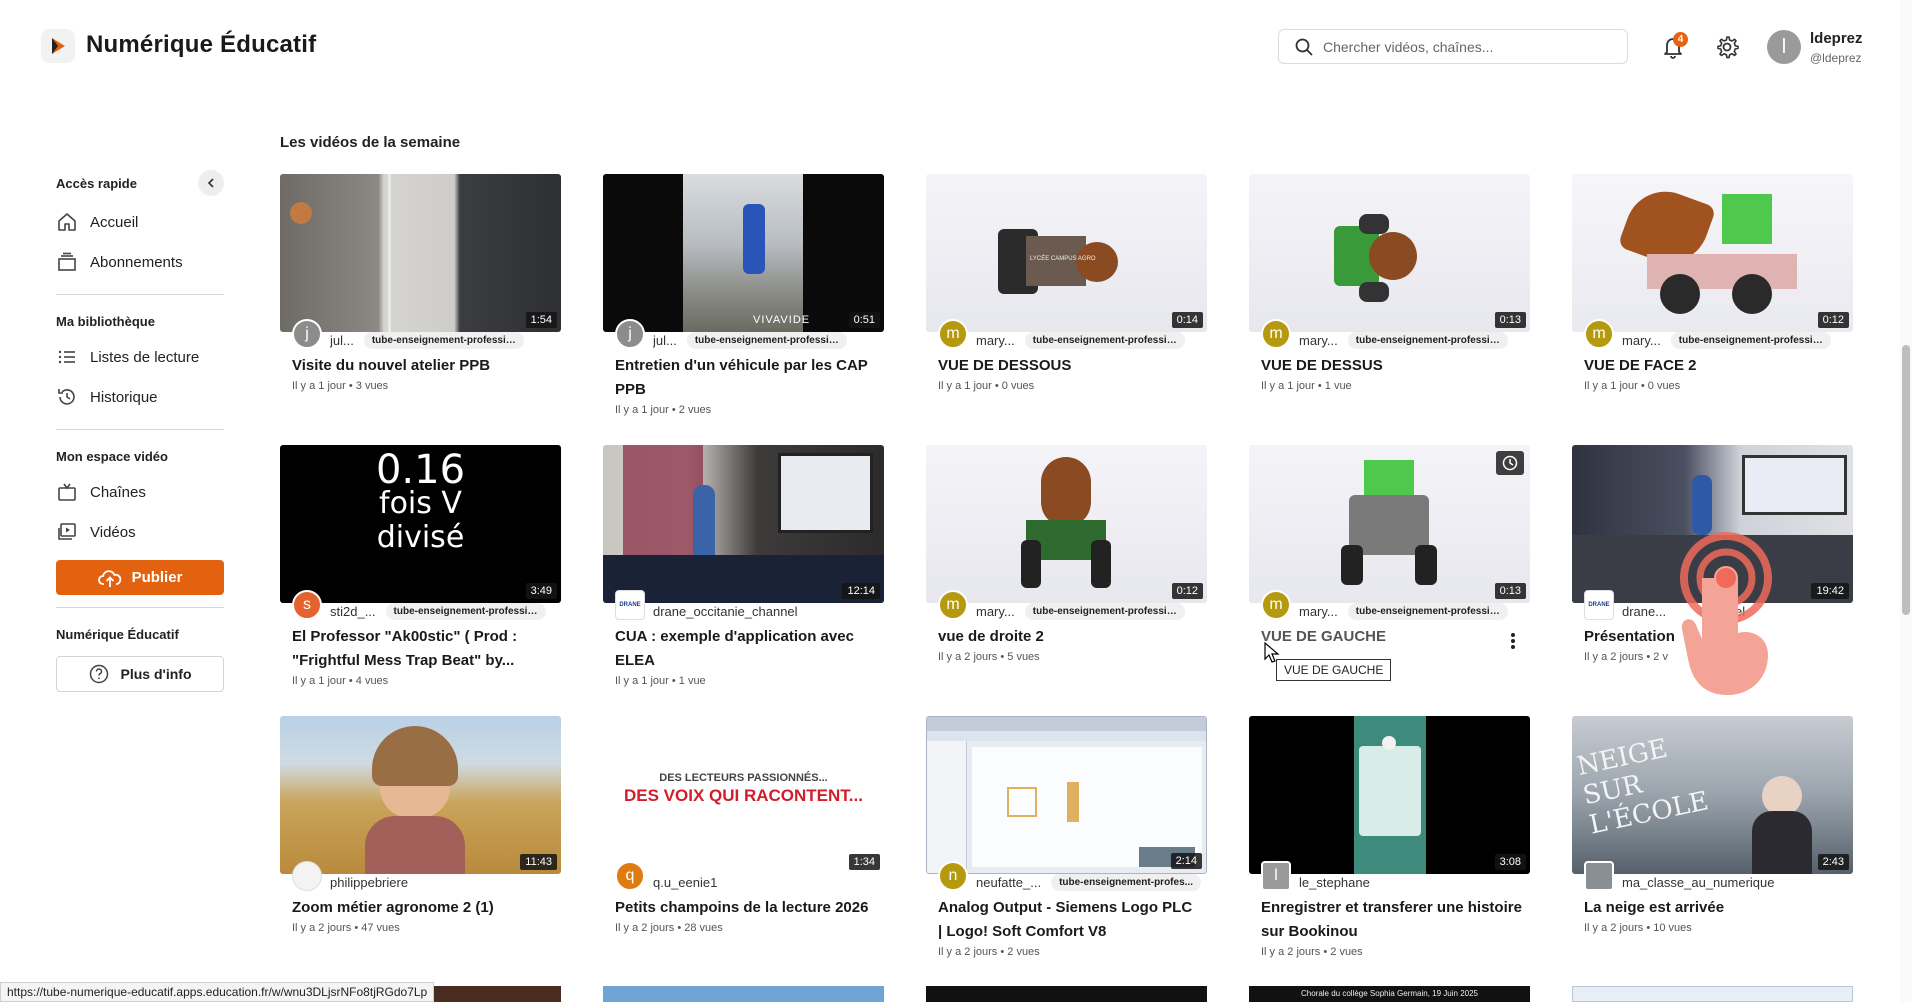  What do you see at coordinates (743, 908) in the screenshot?
I see `video-title: Petits champoins de la lecture 2026` at bounding box center [743, 908].